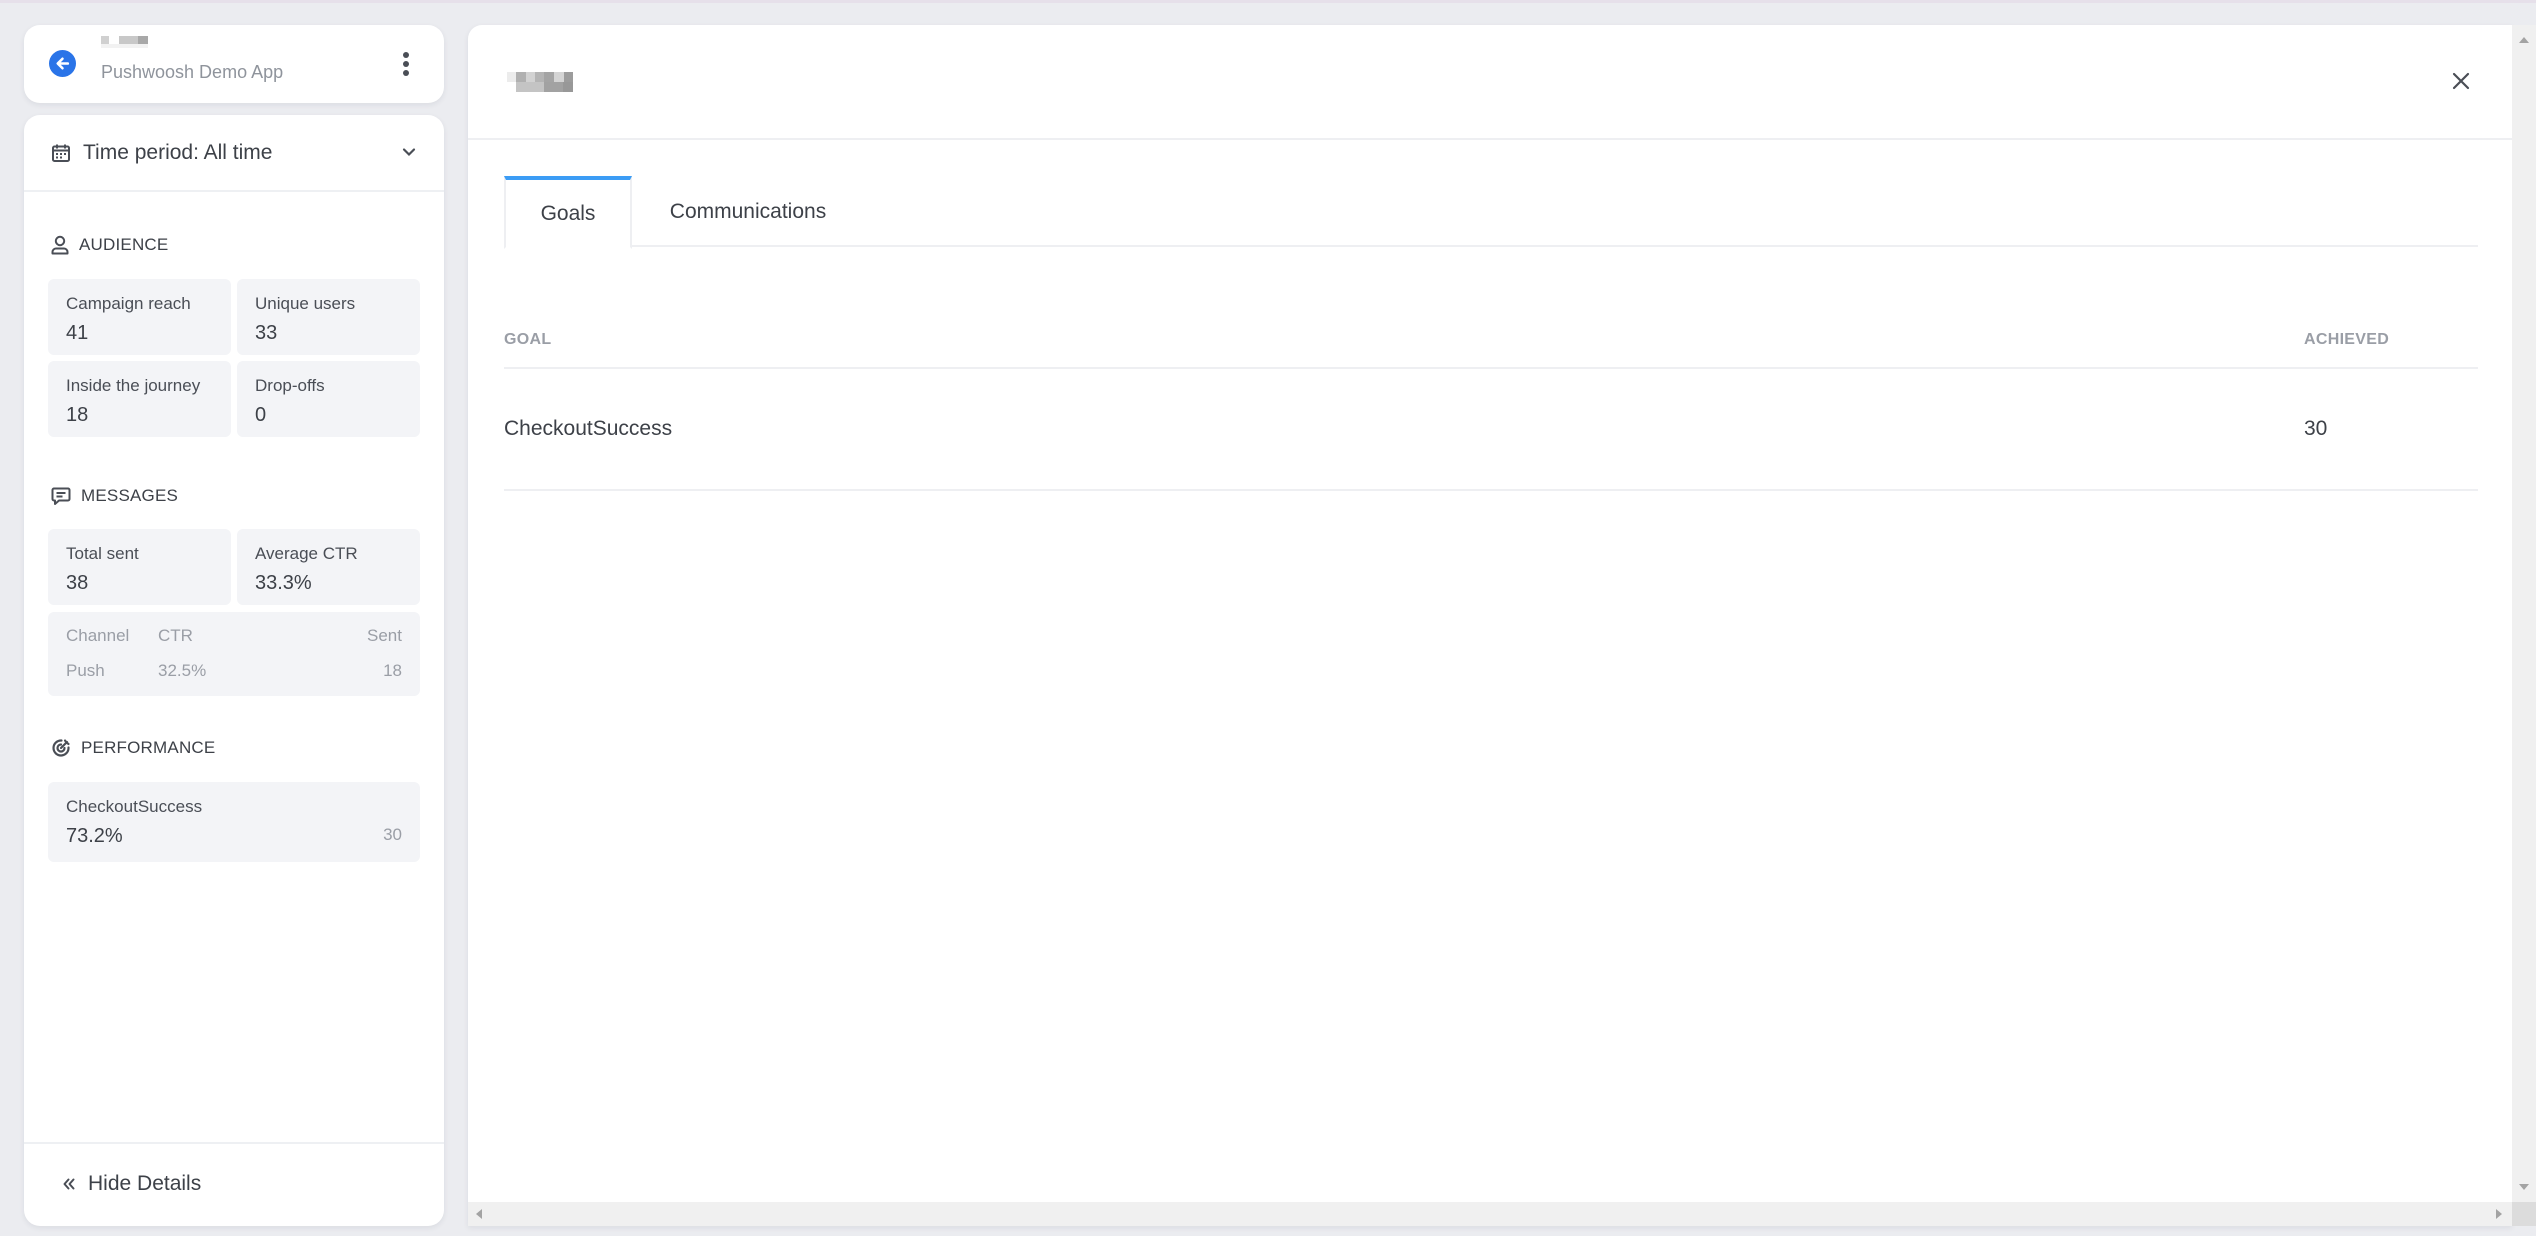 The width and height of the screenshot is (2536, 1236). Describe the element at coordinates (392, 670) in the screenshot. I see `sent-cell: 18` at that location.